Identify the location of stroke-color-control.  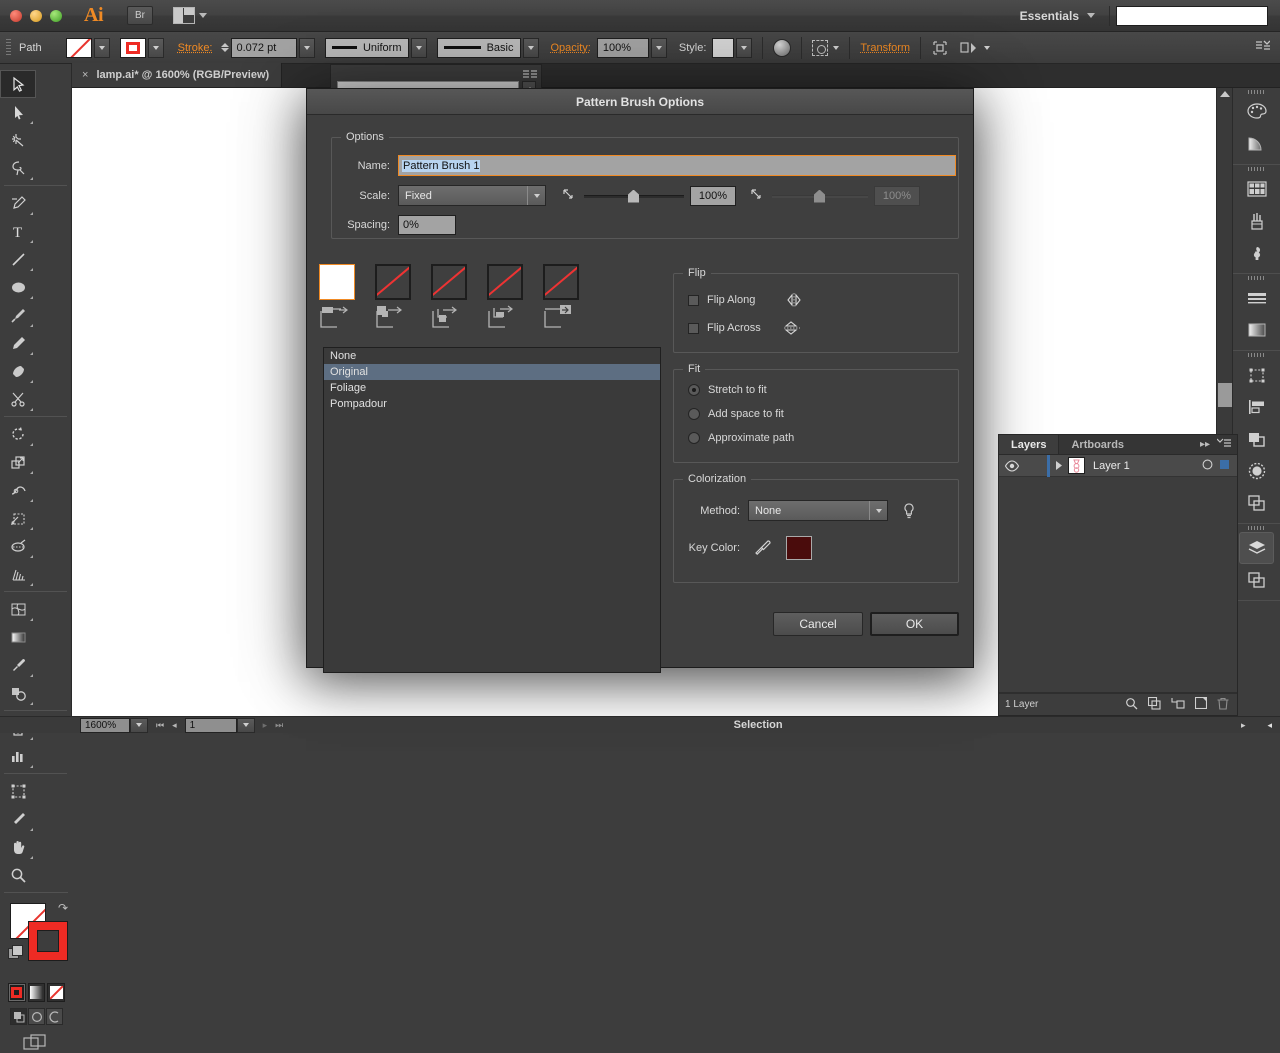
(141, 47).